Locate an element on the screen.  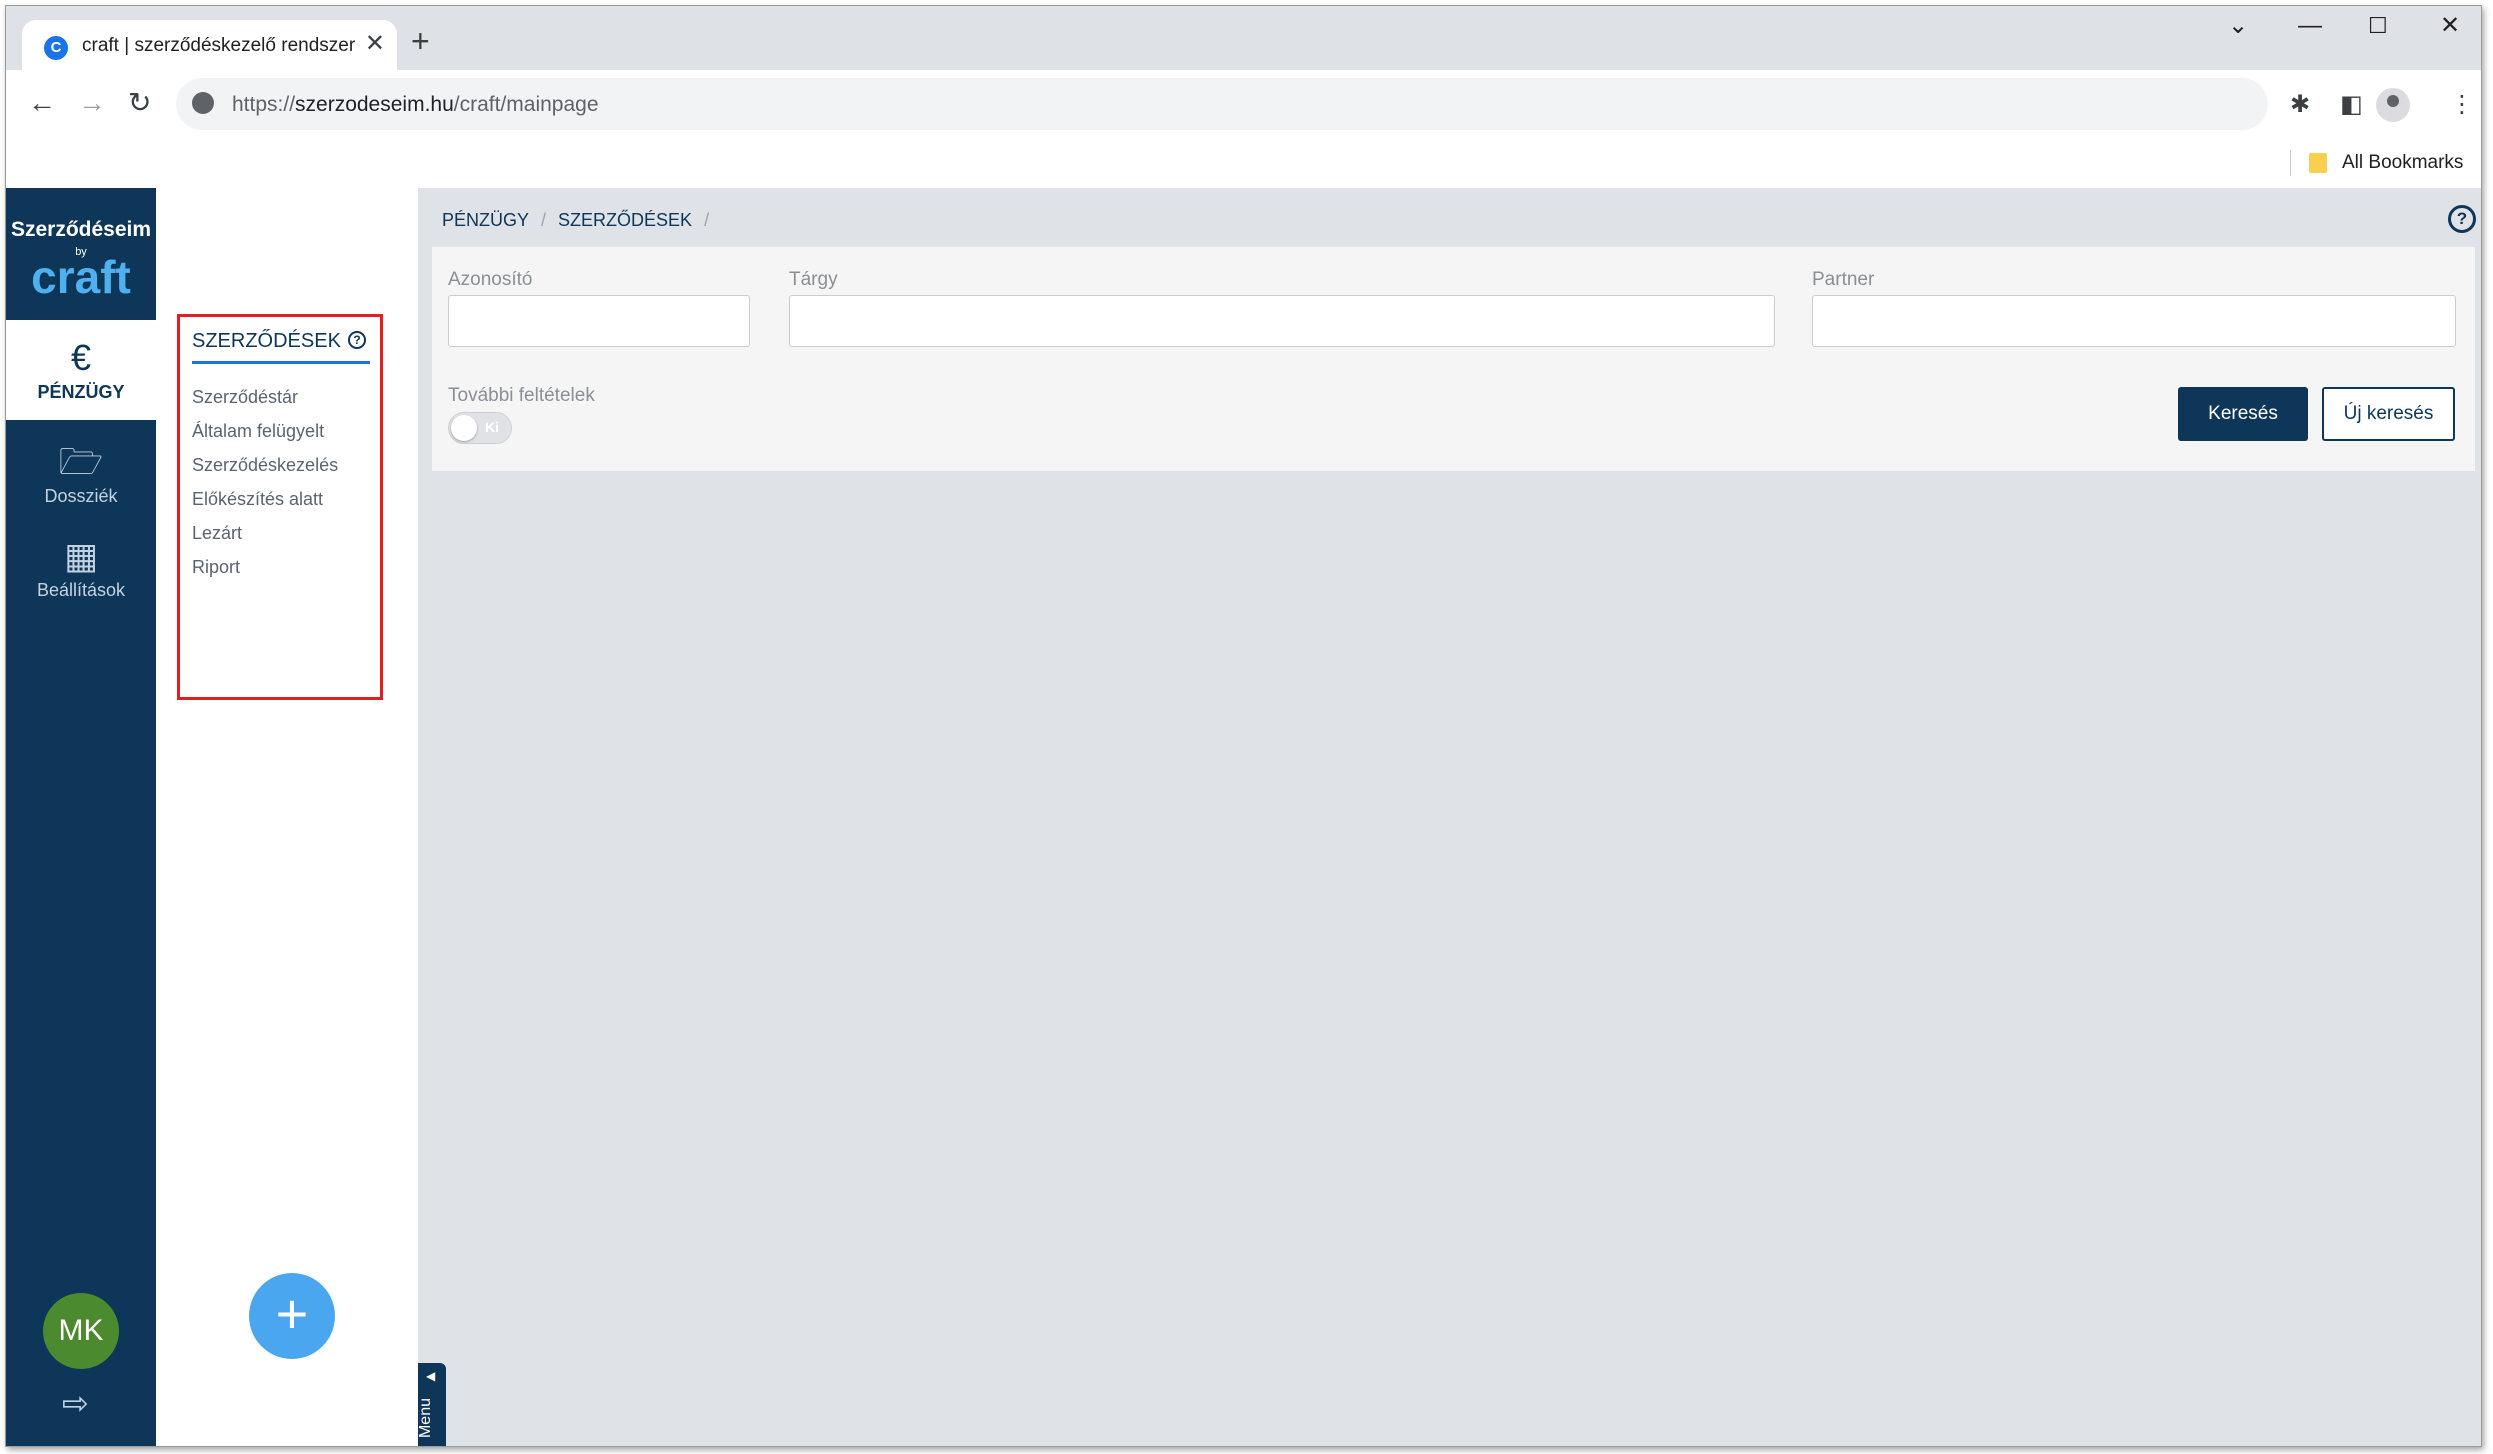
more-menu-icon: ⋮ is located at coordinates (2462, 104).